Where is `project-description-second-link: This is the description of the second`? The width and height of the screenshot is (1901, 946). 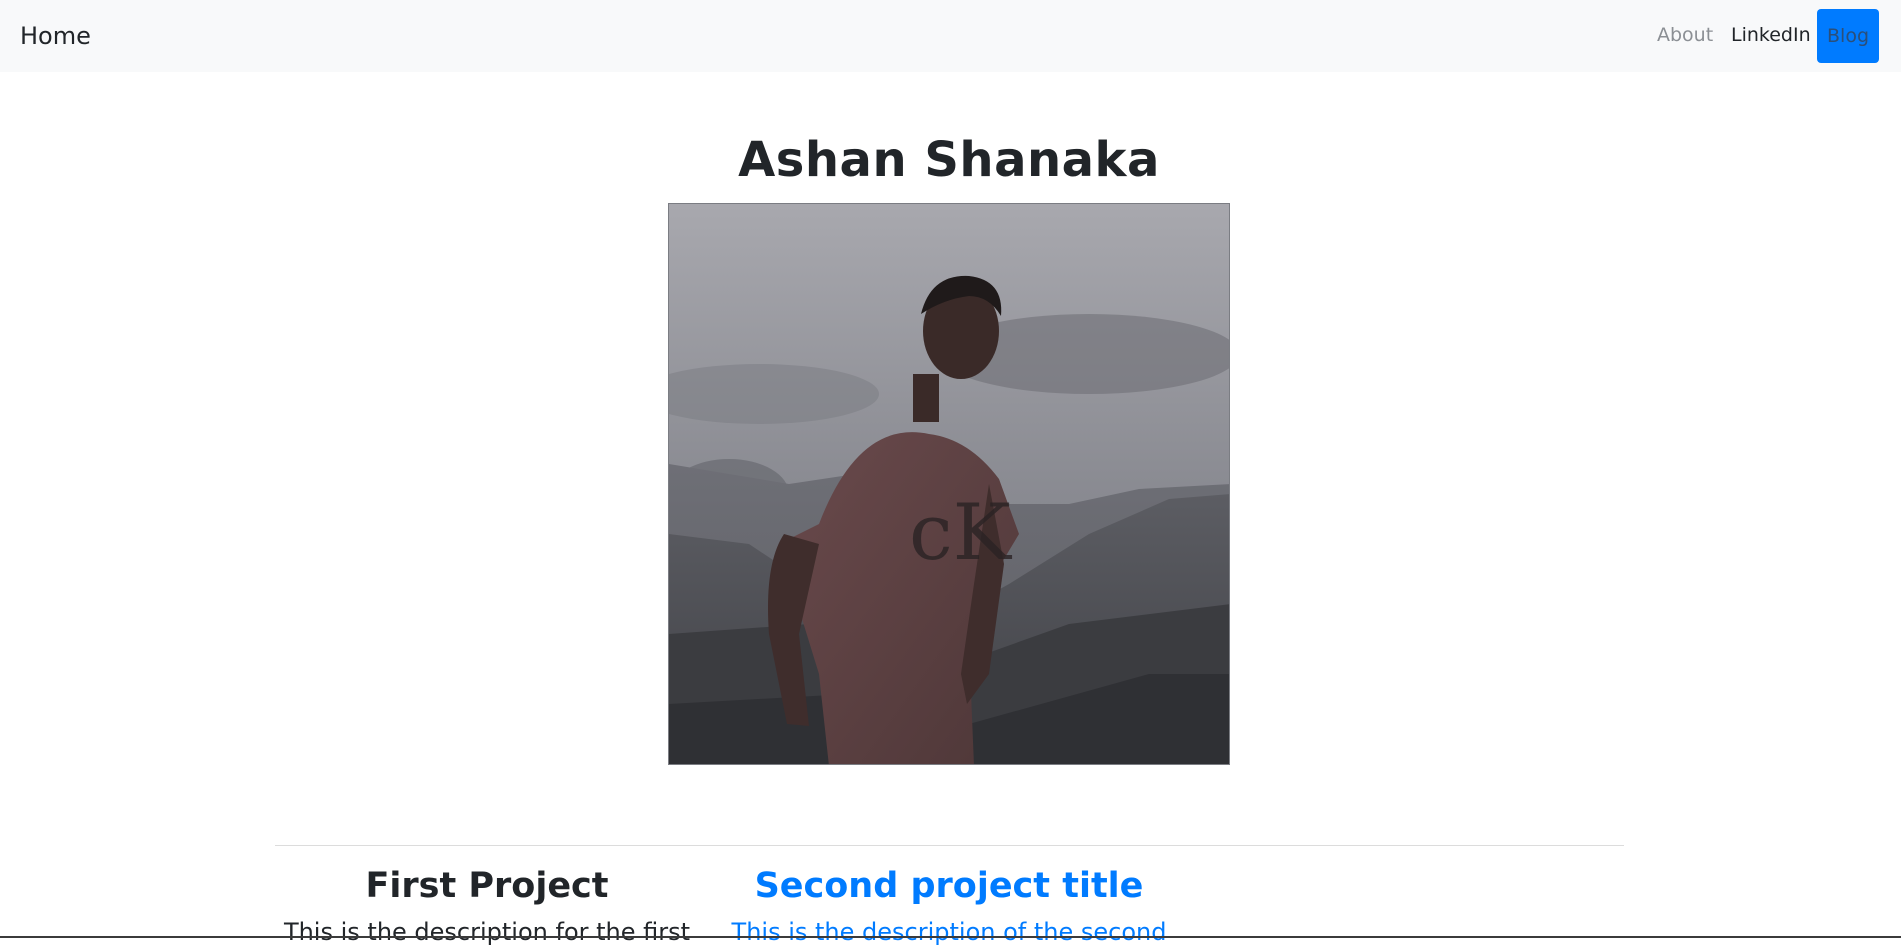
project-description-second-link: This is the description of the second is located at coordinates (949, 932).